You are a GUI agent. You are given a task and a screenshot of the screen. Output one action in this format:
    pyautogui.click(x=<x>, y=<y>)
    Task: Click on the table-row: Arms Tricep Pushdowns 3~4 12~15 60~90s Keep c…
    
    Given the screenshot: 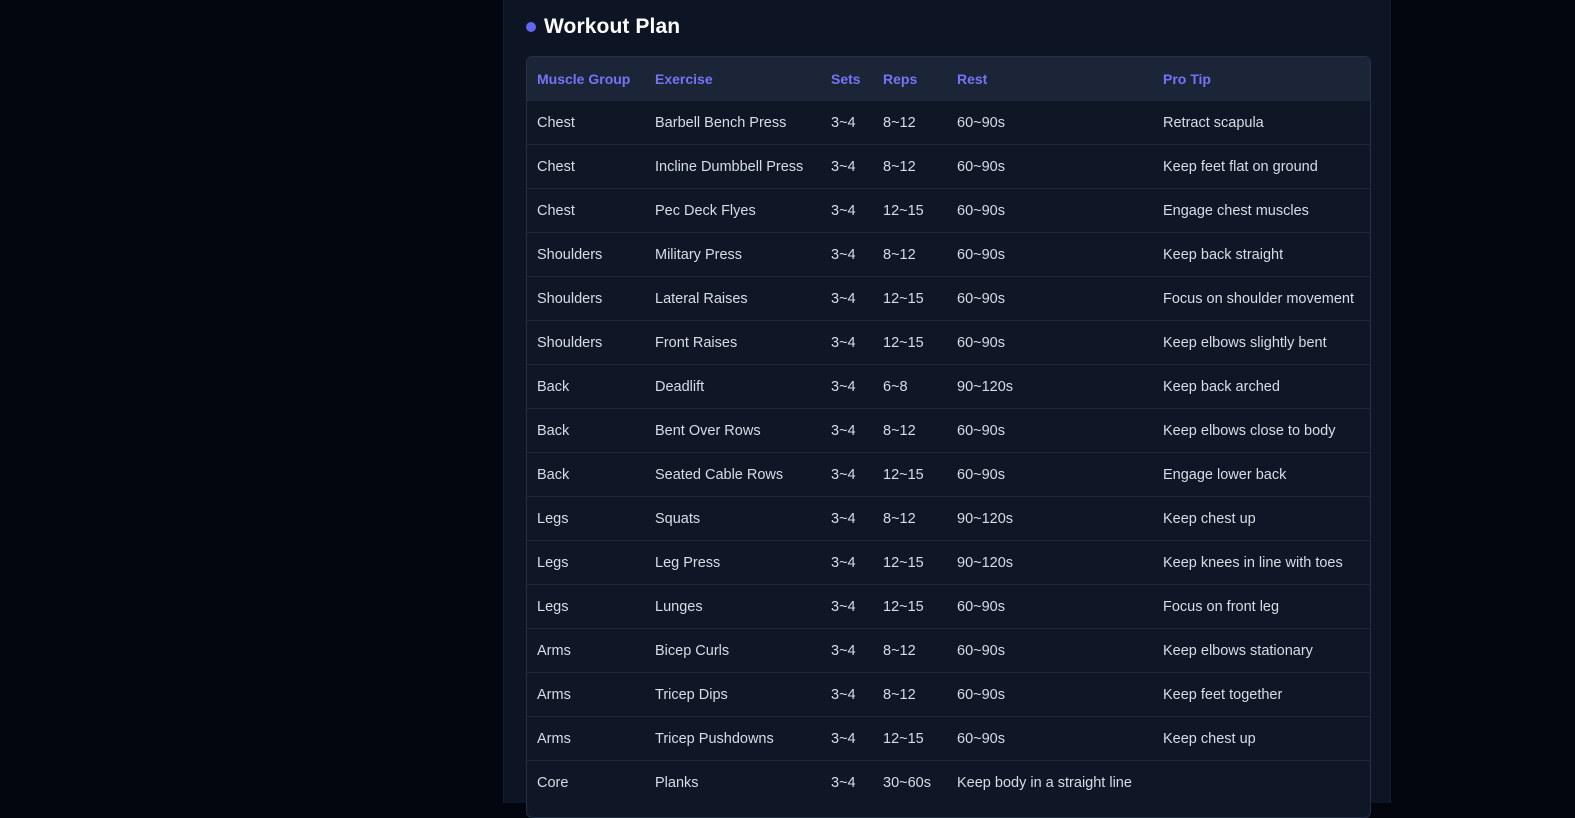 What is the action you would take?
    pyautogui.click(x=948, y=738)
    